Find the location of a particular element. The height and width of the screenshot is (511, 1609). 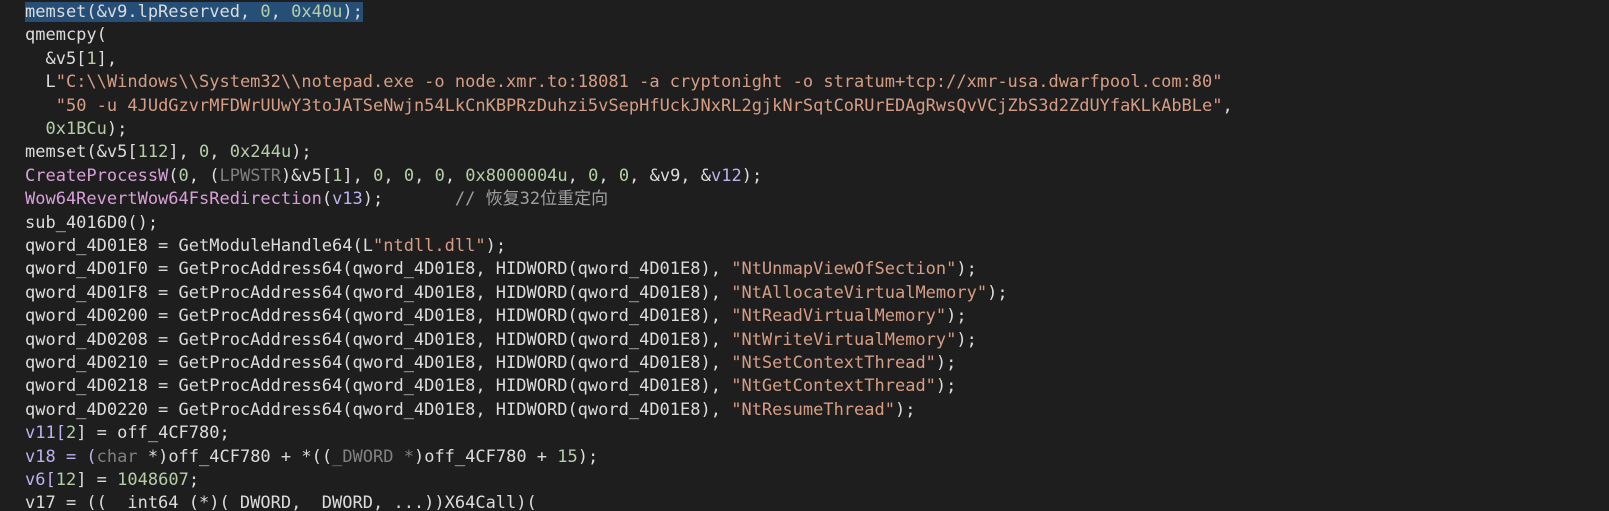

code-line: memset(&v9.lpReserved, 0, 0x40u); is located at coordinates (194, 12).